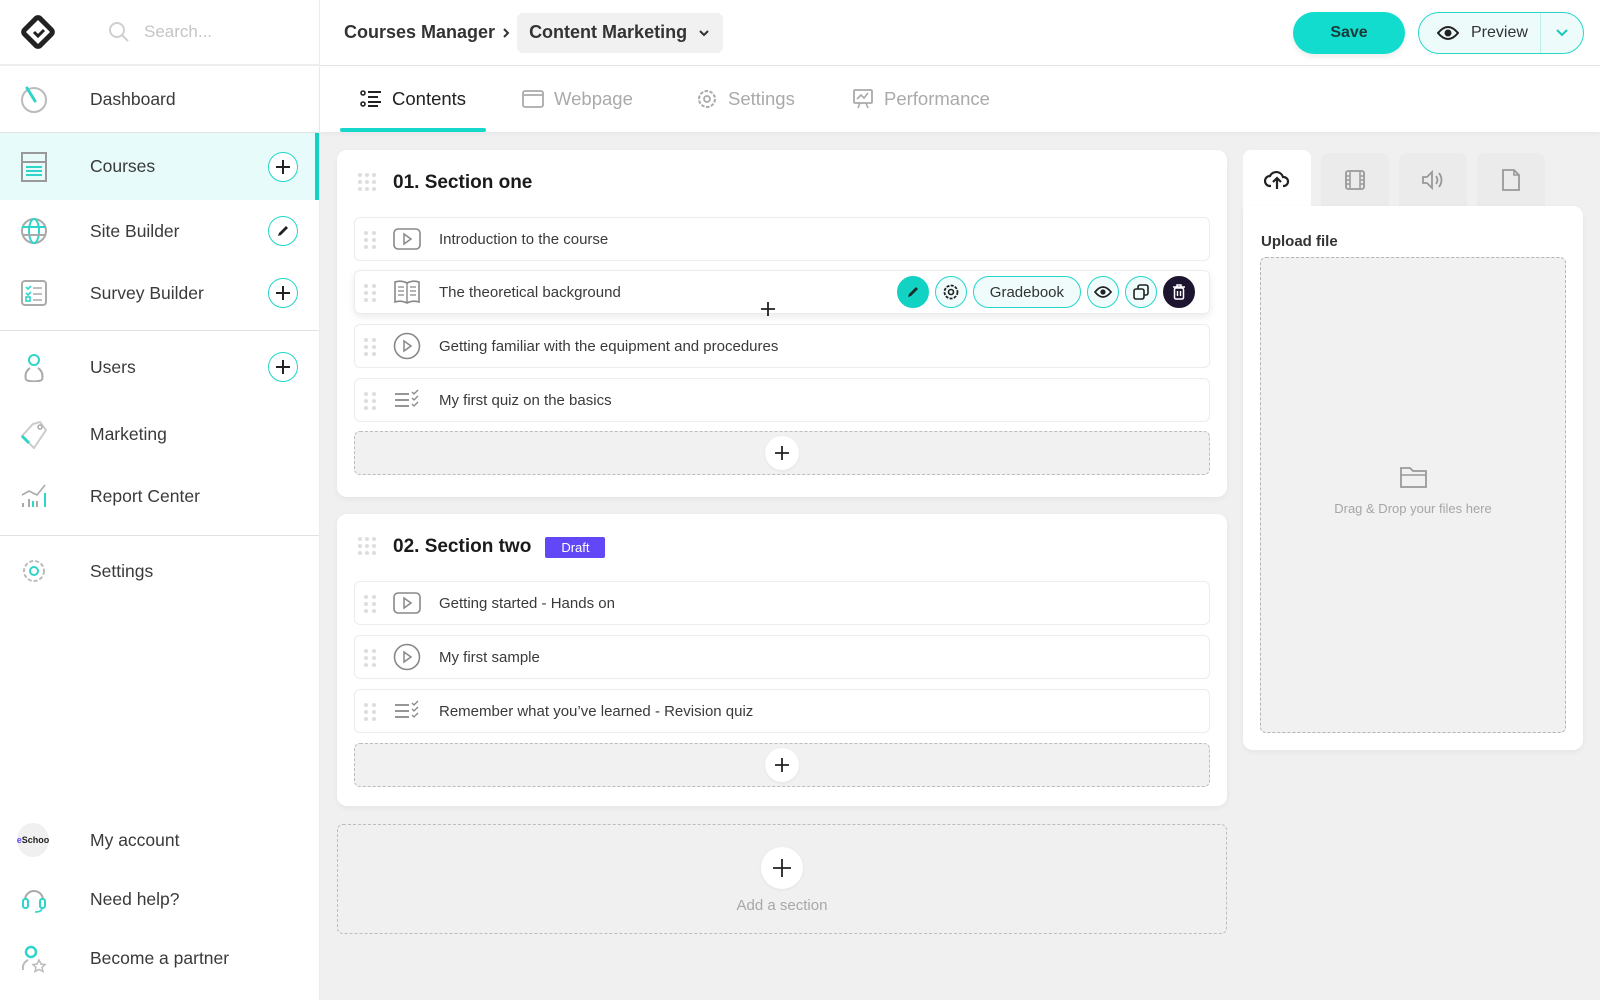 The image size is (1600, 1000). What do you see at coordinates (782, 868) in the screenshot?
I see `add-section-button` at bounding box center [782, 868].